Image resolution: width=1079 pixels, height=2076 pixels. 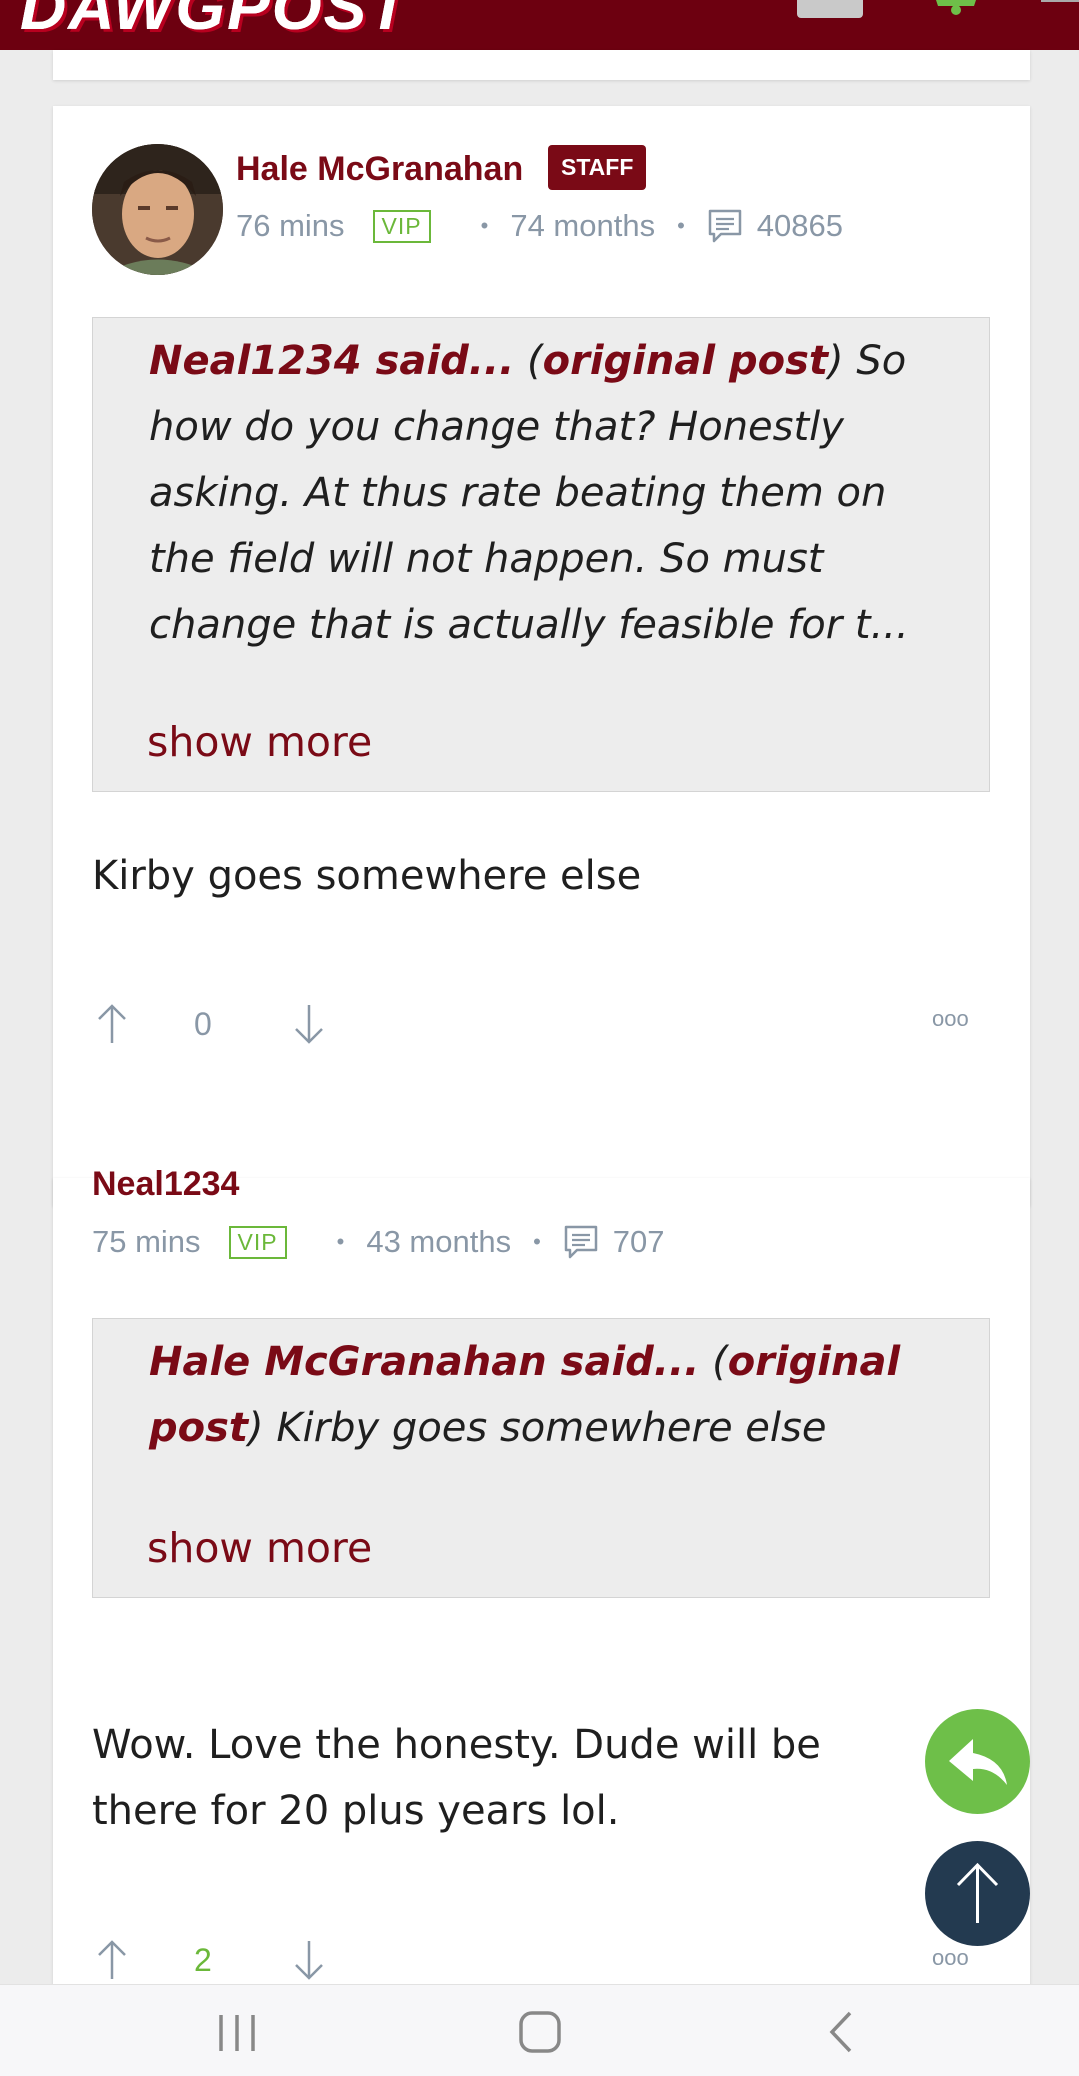 What do you see at coordinates (367, 876) in the screenshot?
I see `comment-body: Kirby goes somewhere else` at bounding box center [367, 876].